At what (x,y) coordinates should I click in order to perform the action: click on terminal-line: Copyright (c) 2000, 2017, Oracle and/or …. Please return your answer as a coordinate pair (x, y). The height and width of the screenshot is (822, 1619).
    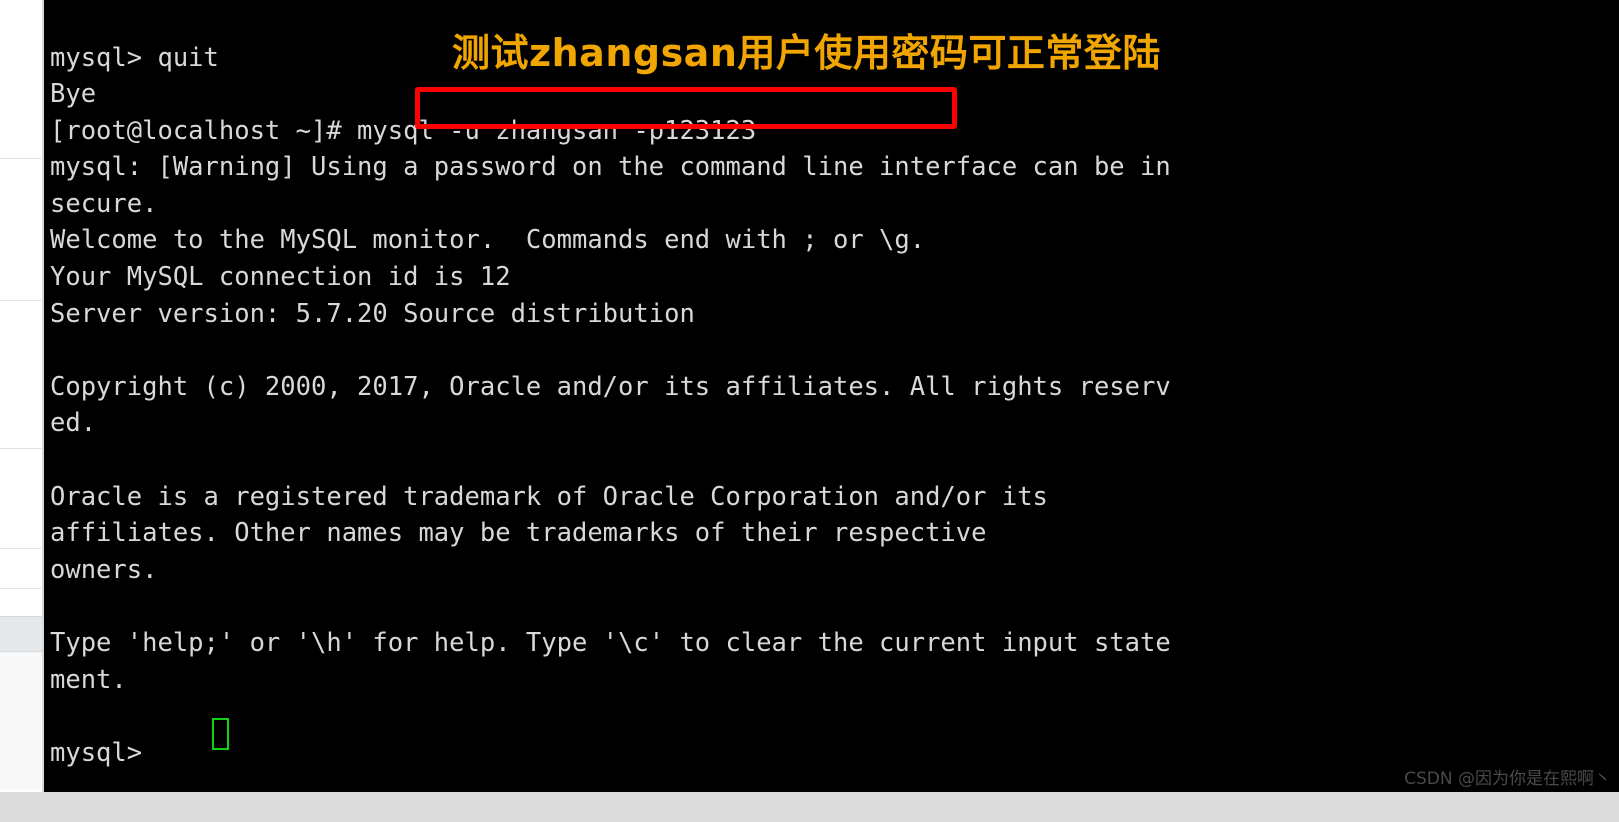
    Looking at the image, I should click on (610, 386).